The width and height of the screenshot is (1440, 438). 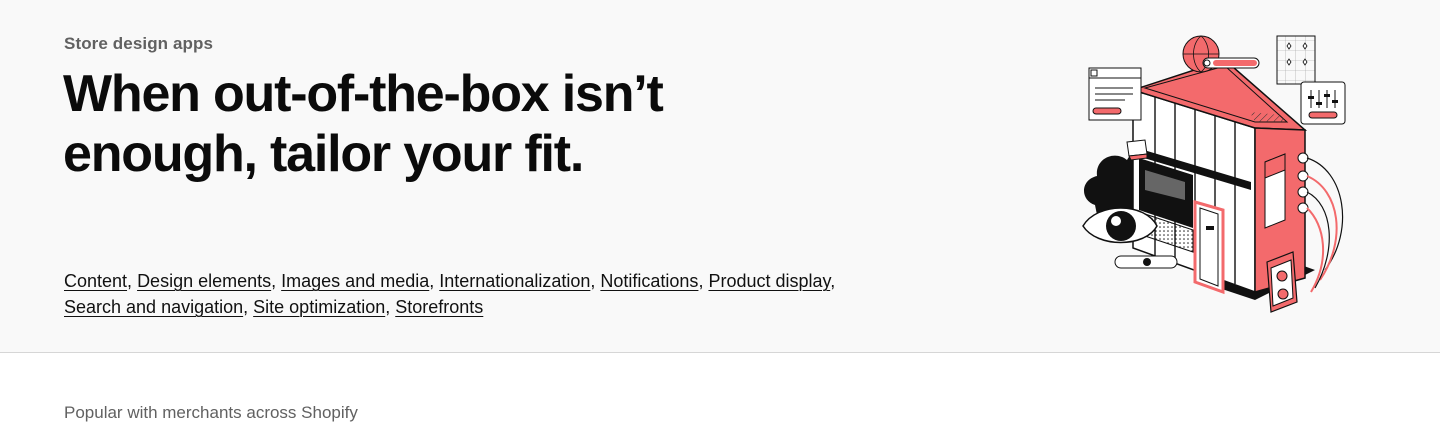 What do you see at coordinates (211, 412) in the screenshot?
I see `popular-section-label: Popular with merchants across Shopify` at bounding box center [211, 412].